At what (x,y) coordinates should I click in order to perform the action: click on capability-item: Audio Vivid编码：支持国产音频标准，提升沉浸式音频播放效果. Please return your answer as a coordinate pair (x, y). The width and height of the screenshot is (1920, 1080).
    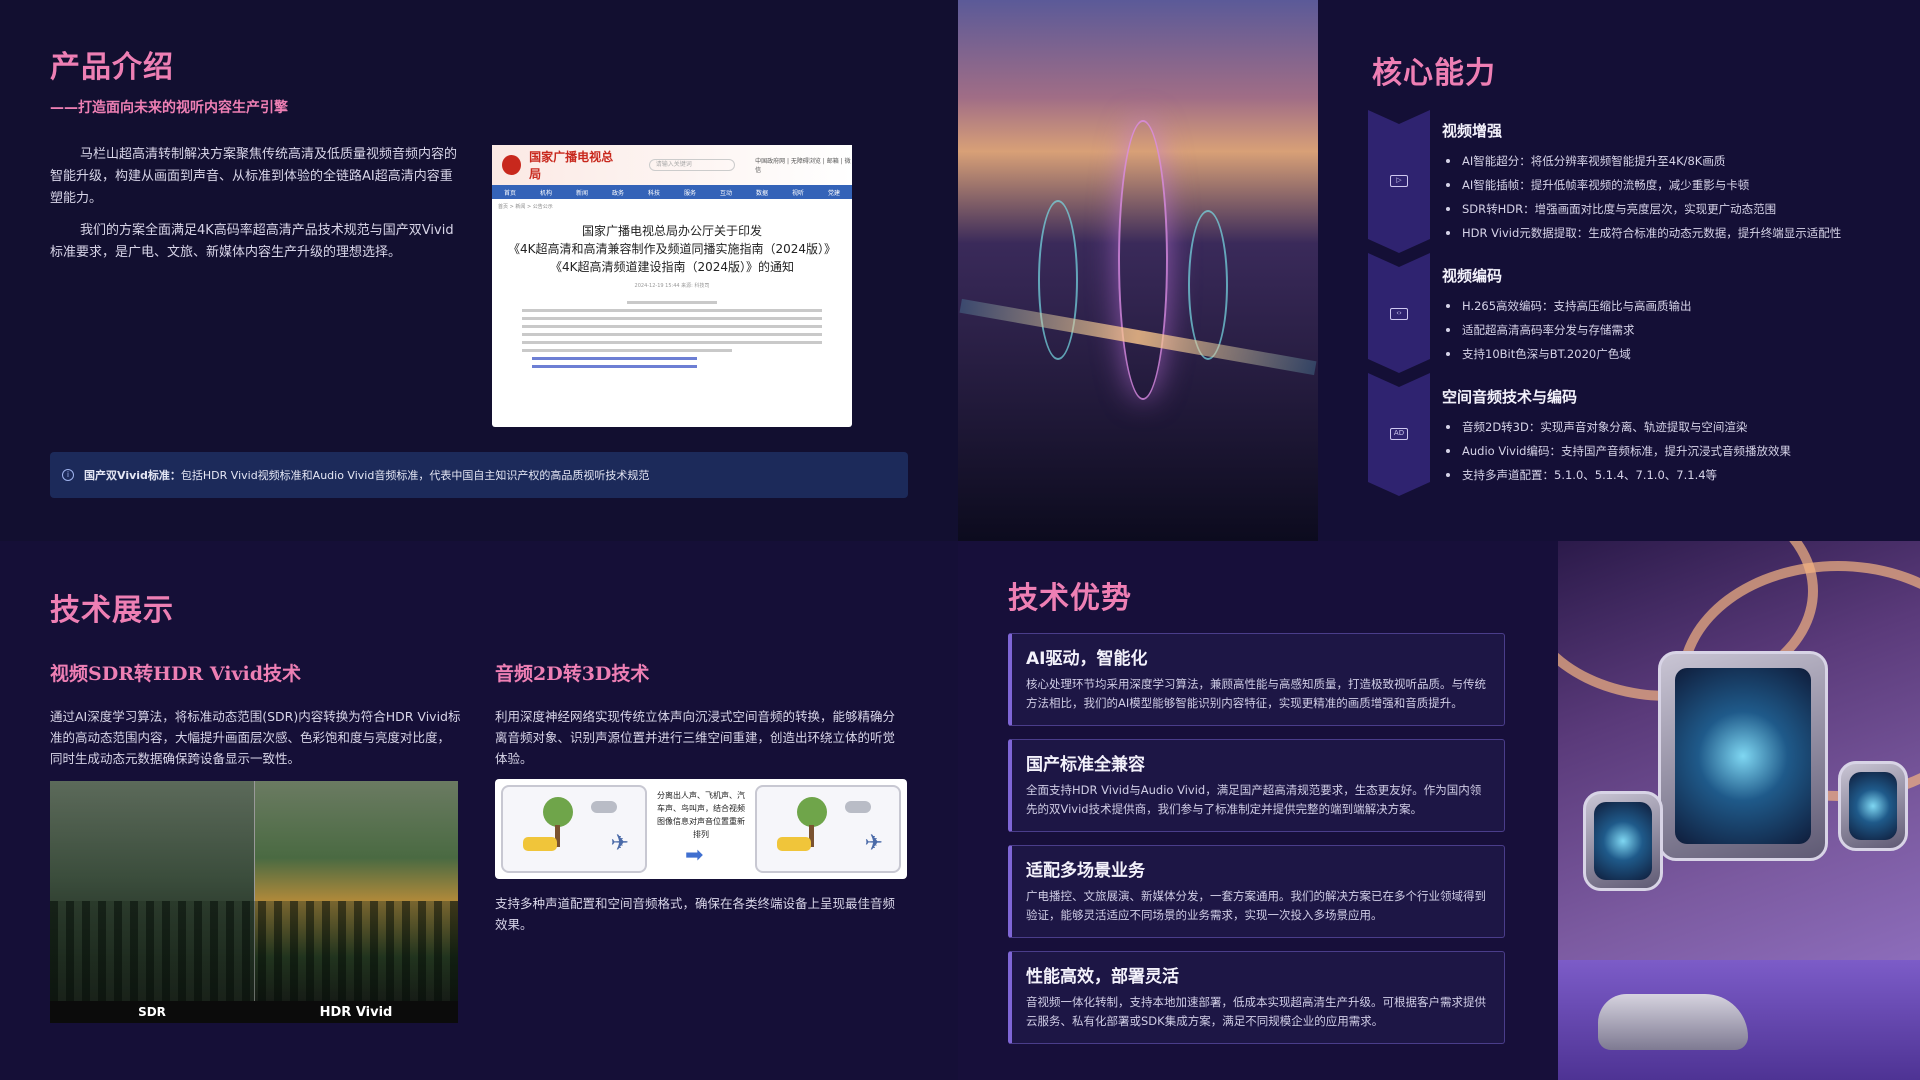
    Looking at the image, I should click on (1616, 451).